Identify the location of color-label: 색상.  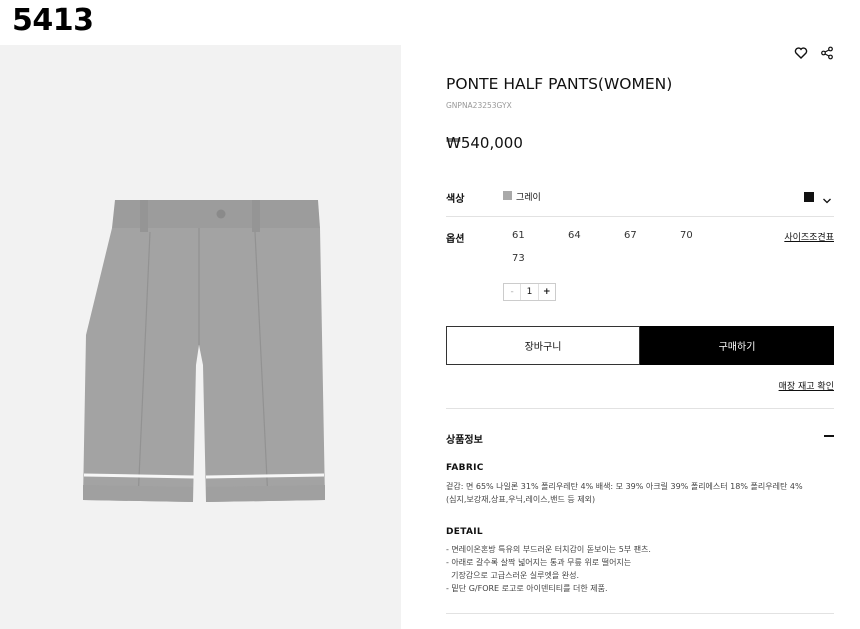
(455, 199).